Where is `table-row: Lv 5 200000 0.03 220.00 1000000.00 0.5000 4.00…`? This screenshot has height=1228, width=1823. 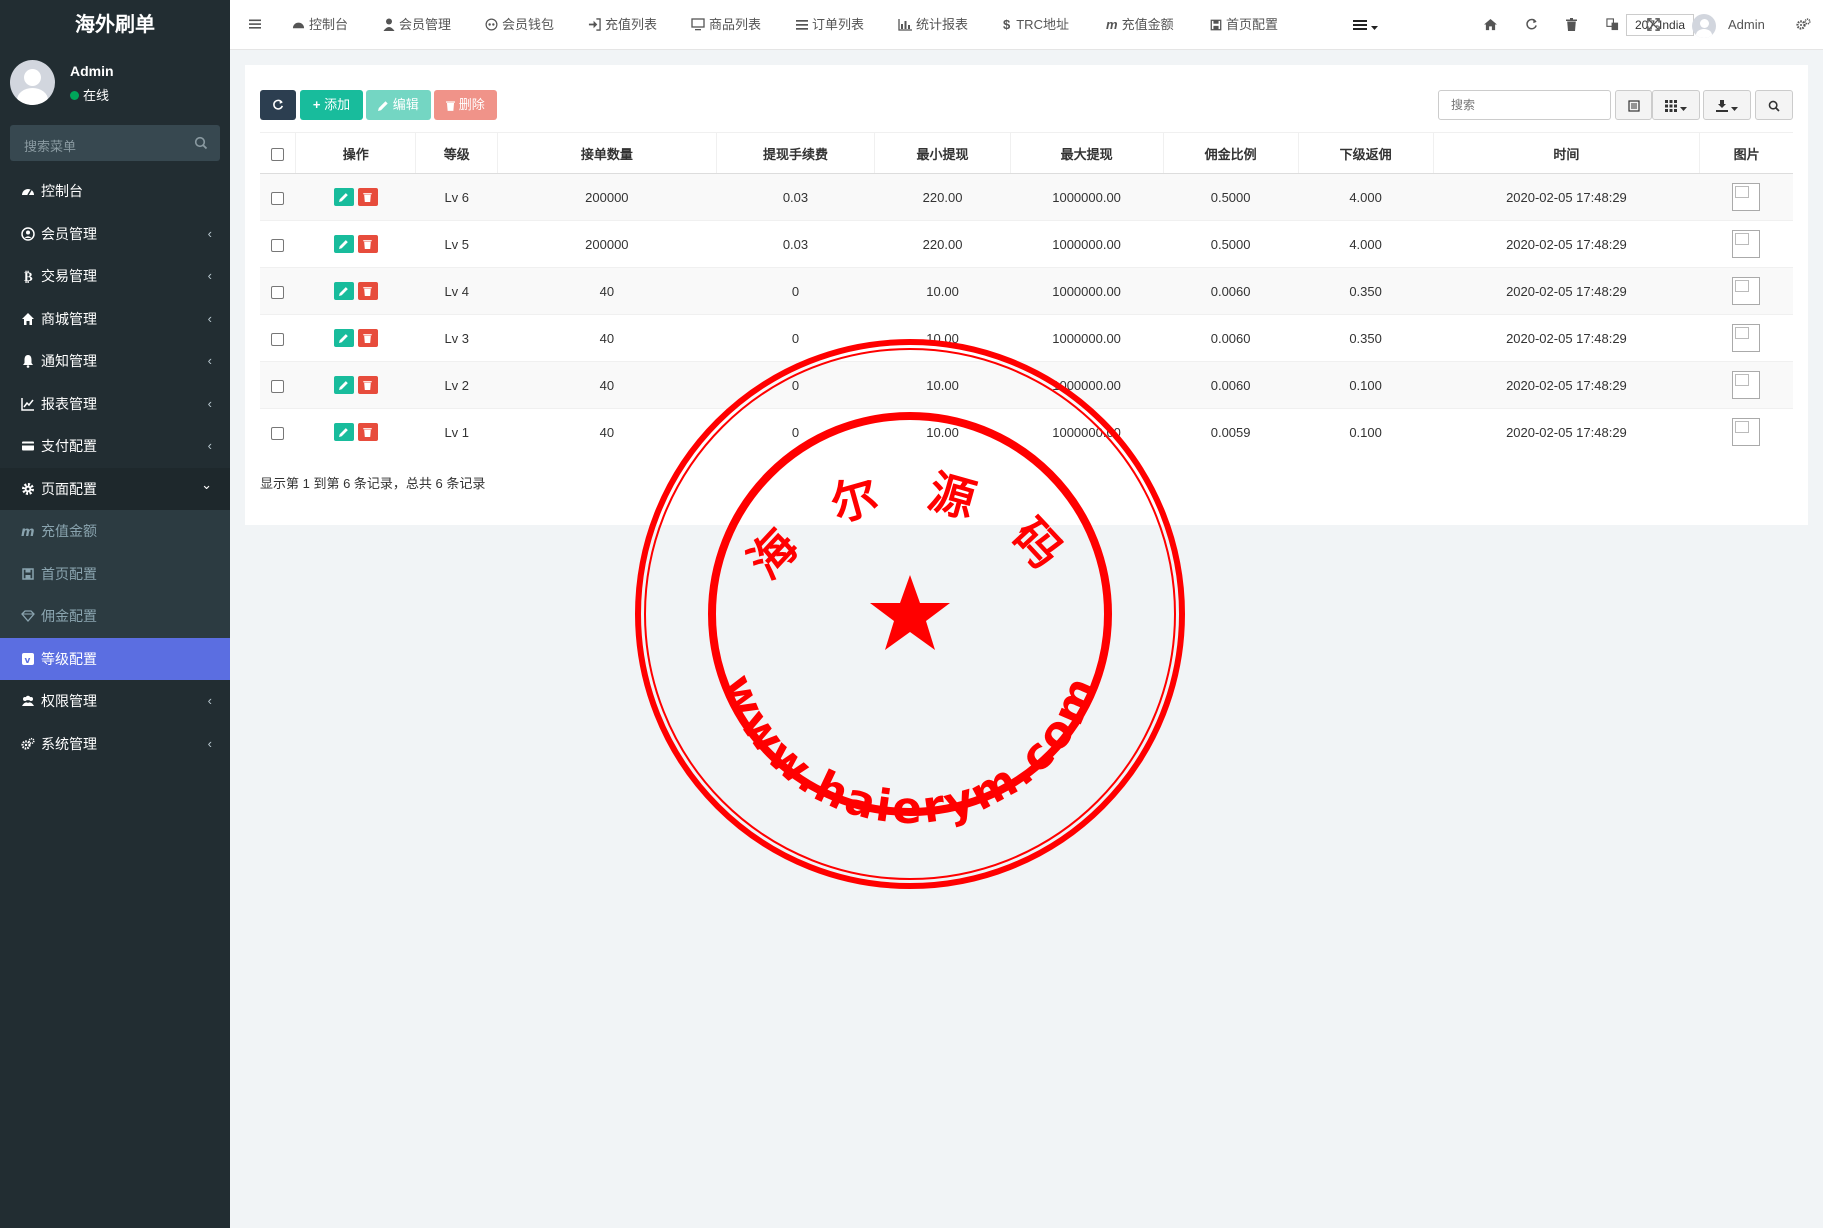 table-row: Lv 5 200000 0.03 220.00 1000000.00 0.5000 4.00… is located at coordinates (1026, 244).